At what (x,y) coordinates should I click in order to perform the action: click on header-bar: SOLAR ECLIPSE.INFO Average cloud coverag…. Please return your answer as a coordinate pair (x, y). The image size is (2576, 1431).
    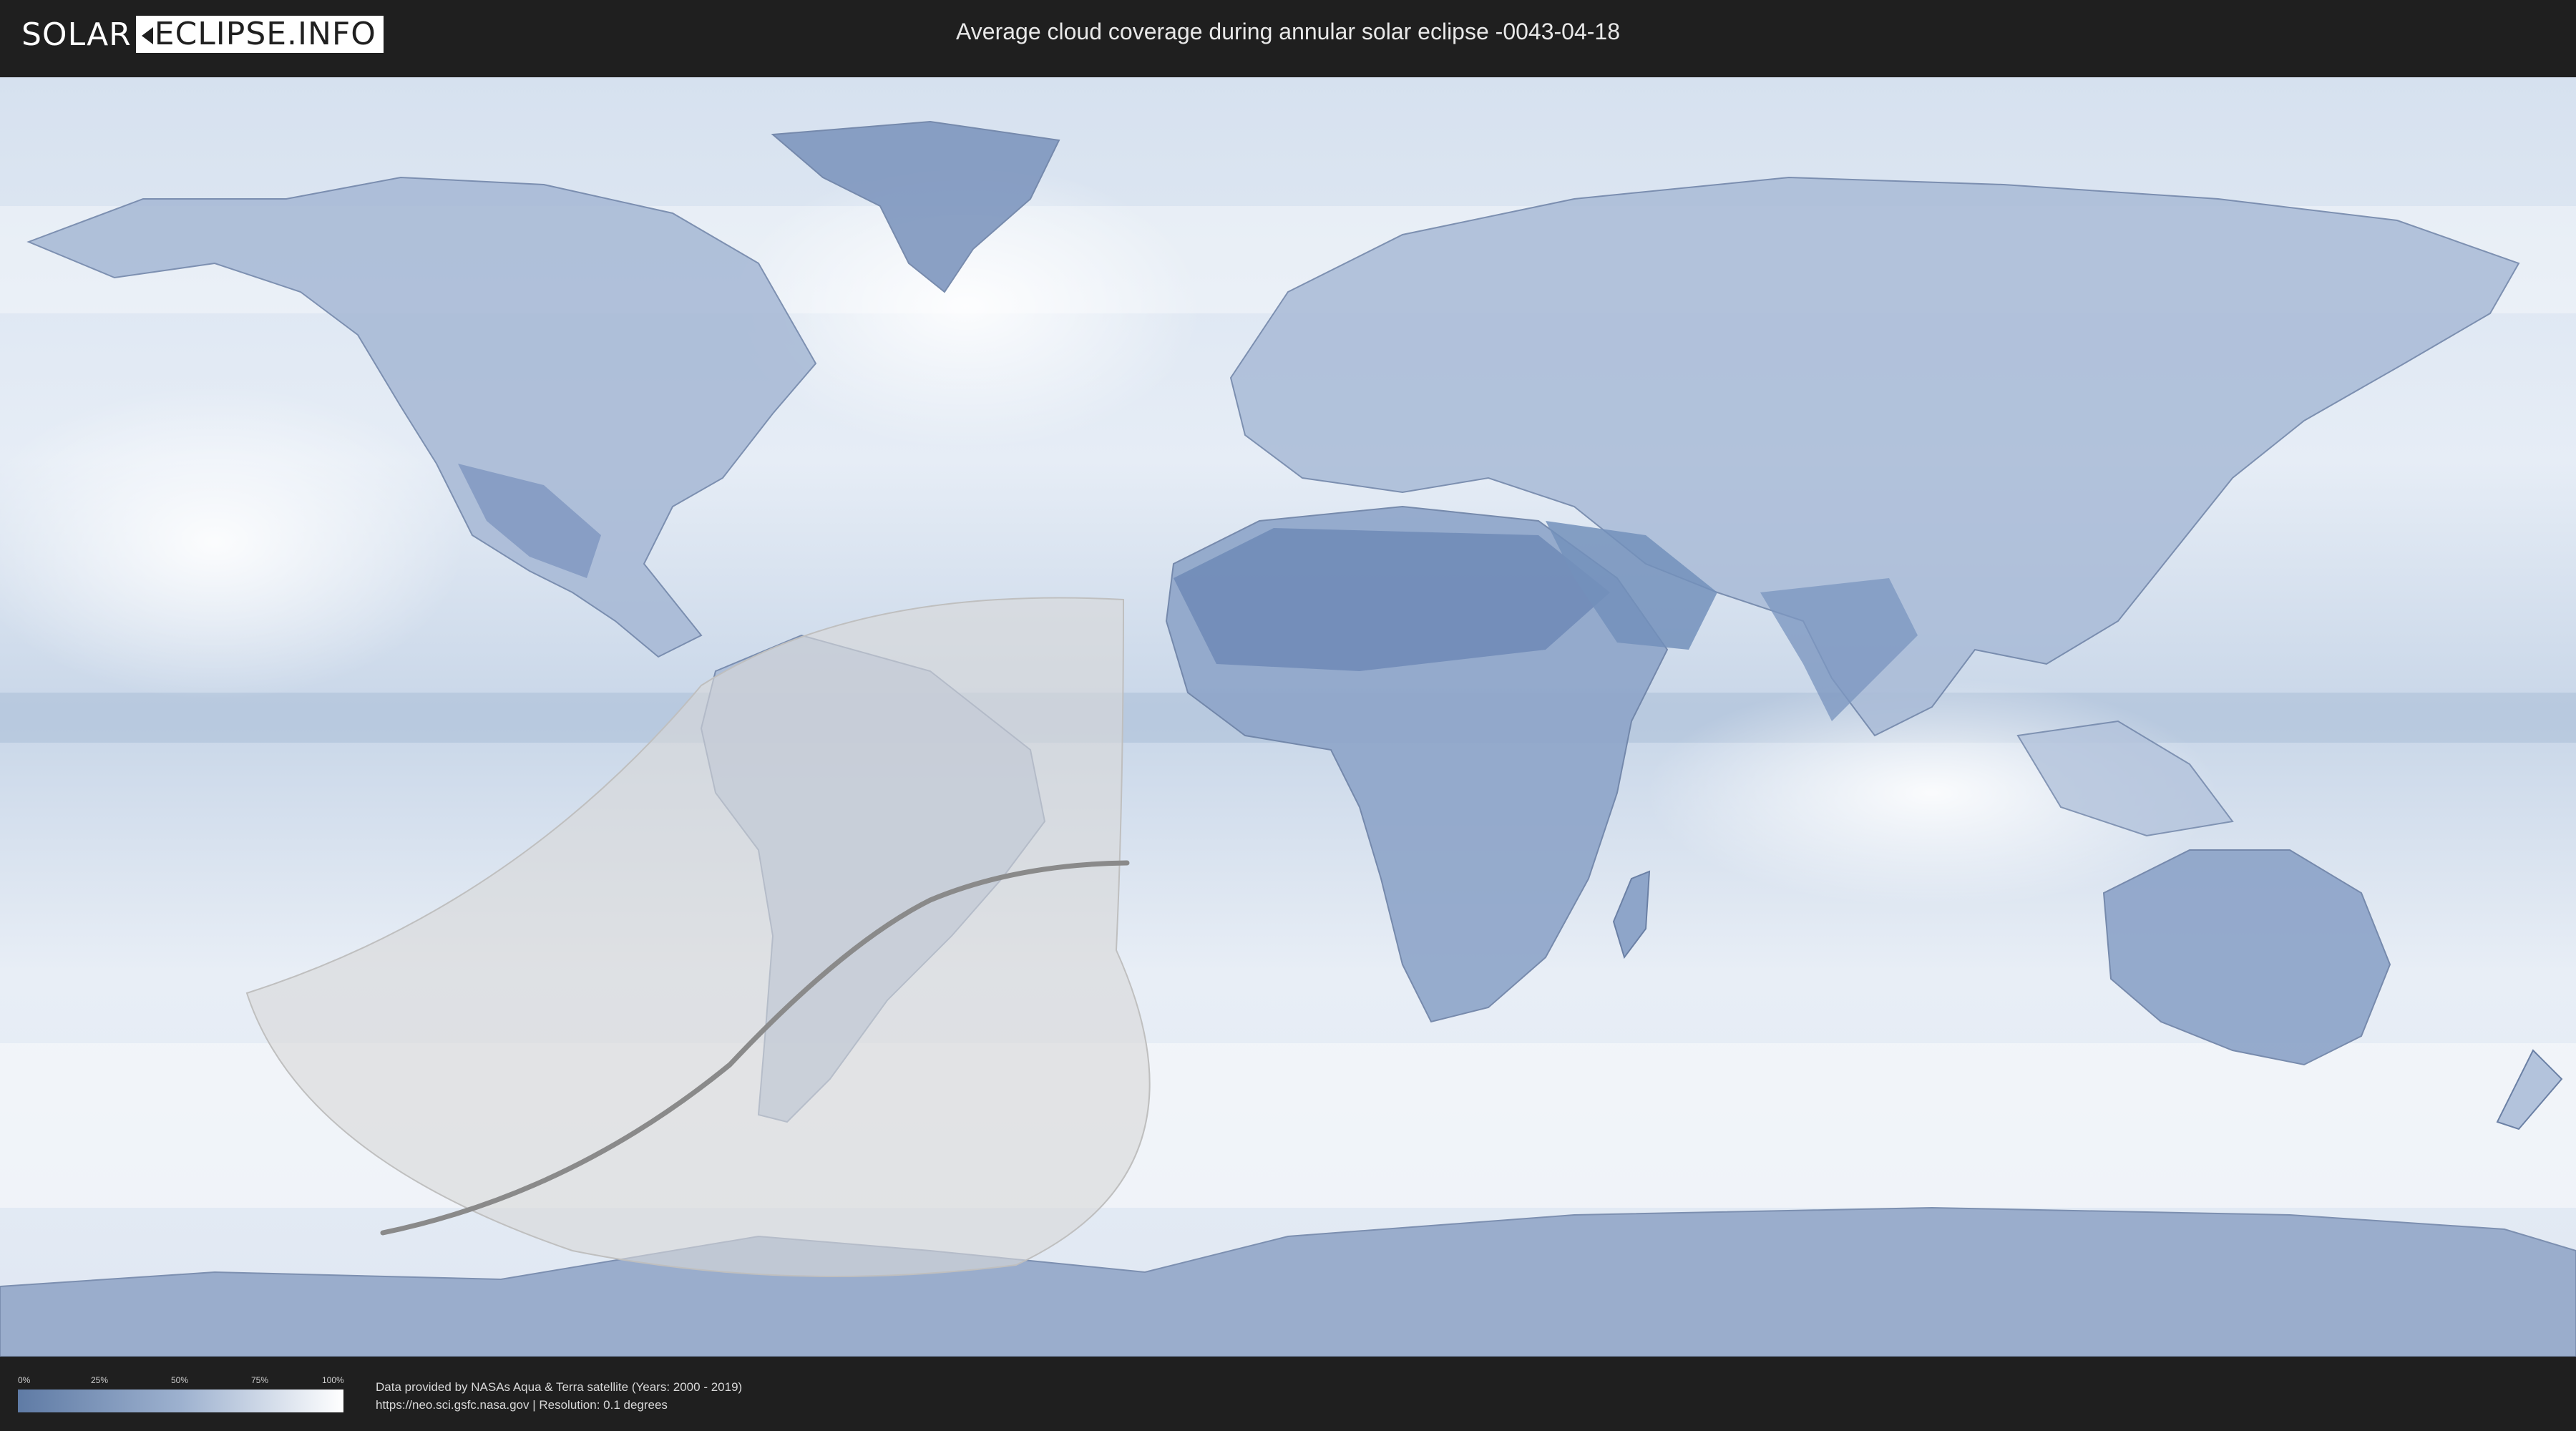
    Looking at the image, I should click on (1288, 36).